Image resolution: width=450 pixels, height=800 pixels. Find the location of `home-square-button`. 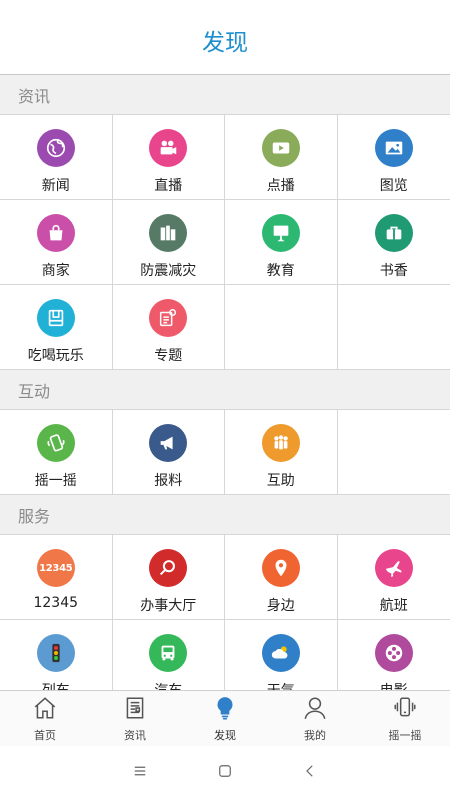

home-square-button is located at coordinates (225, 773).